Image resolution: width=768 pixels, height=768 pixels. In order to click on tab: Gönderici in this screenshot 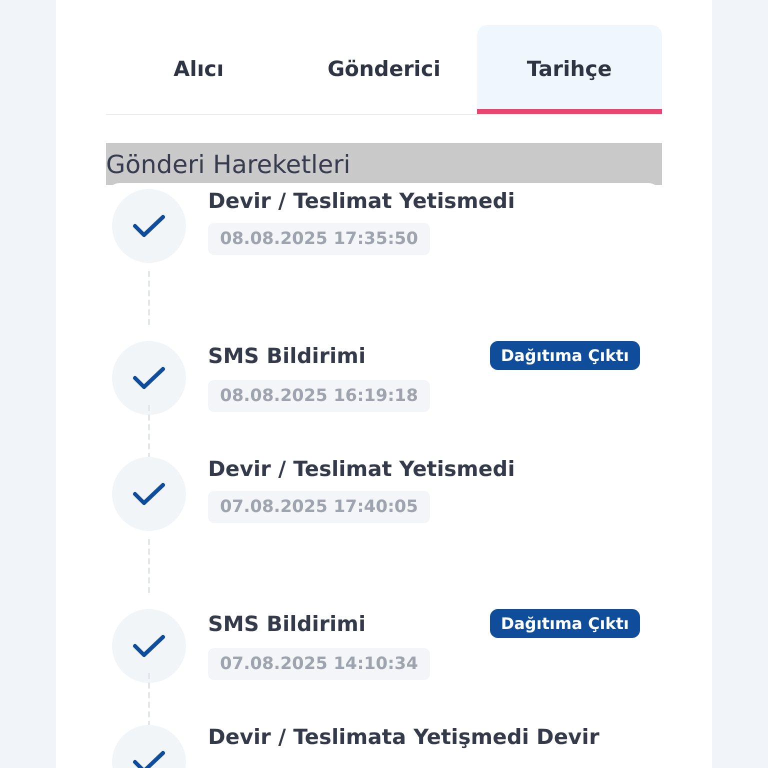, I will do `click(384, 69)`.